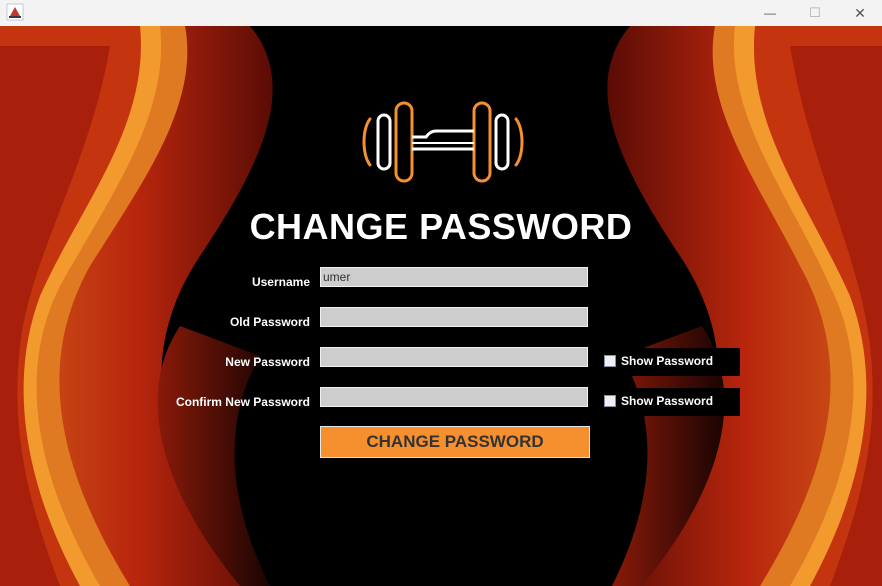  I want to click on minimize-button: —, so click(770, 13).